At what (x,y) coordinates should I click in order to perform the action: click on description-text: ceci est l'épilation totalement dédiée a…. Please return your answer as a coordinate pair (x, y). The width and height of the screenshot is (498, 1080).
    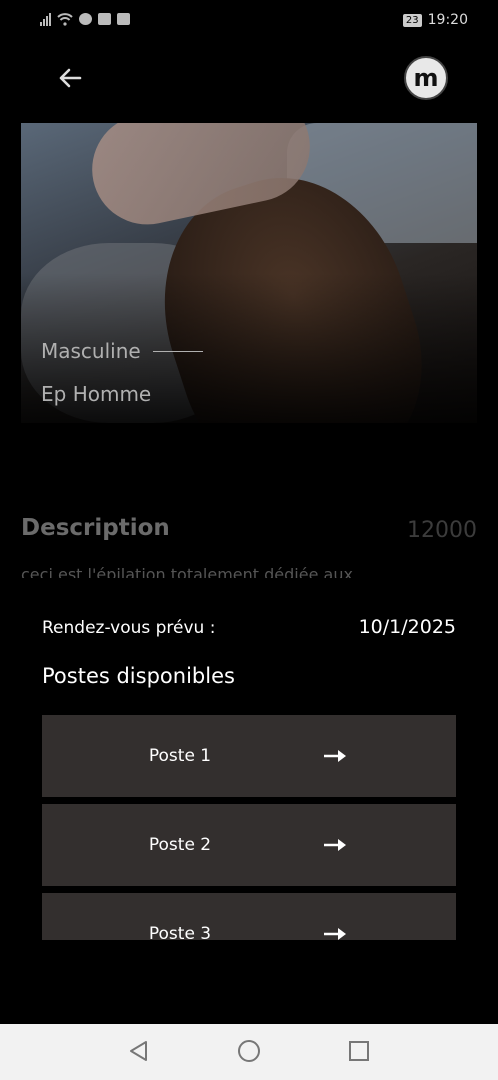
    Looking at the image, I should click on (187, 571).